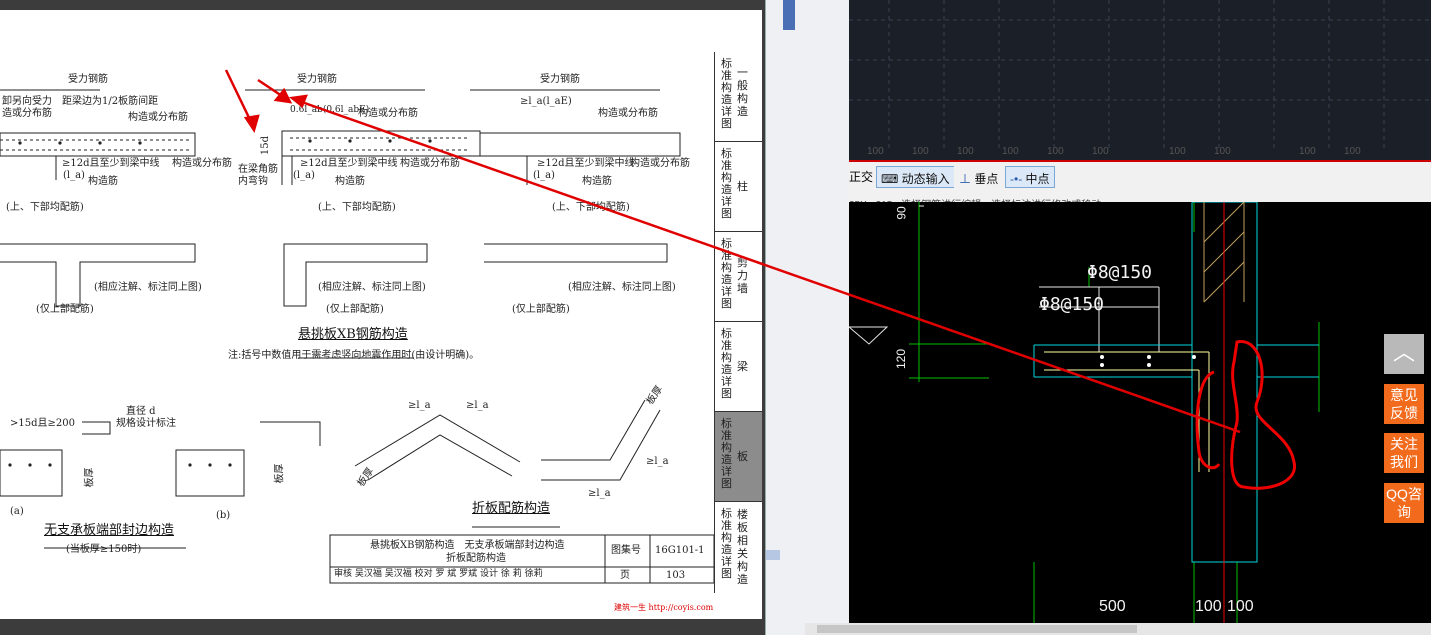  I want to click on horizontal-scrollbar, so click(1118, 629).